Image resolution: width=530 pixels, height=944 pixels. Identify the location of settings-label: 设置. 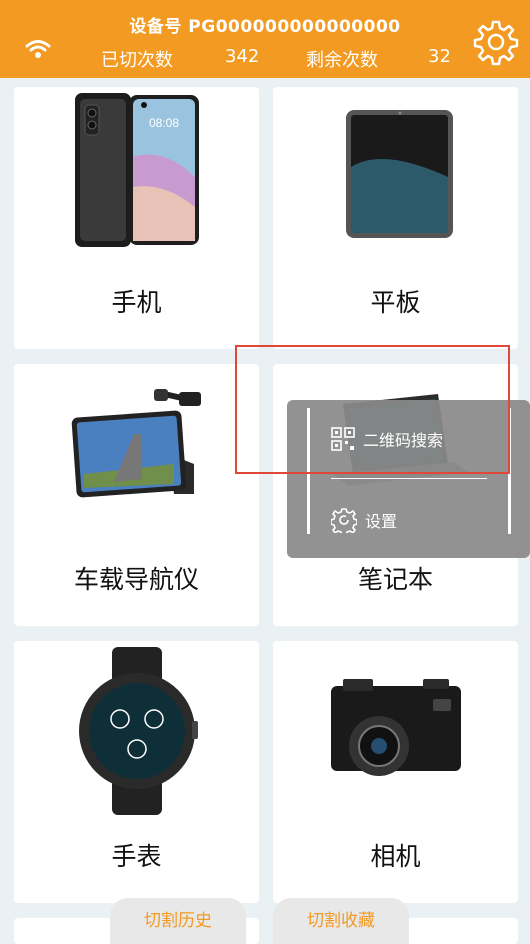
(381, 521).